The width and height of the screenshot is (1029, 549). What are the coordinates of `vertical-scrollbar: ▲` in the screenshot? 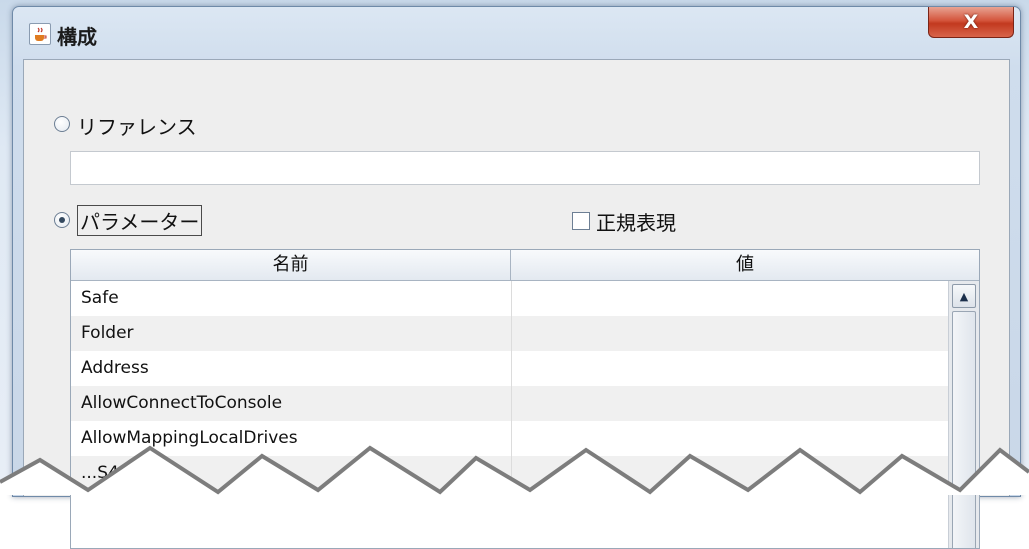 It's located at (963, 414).